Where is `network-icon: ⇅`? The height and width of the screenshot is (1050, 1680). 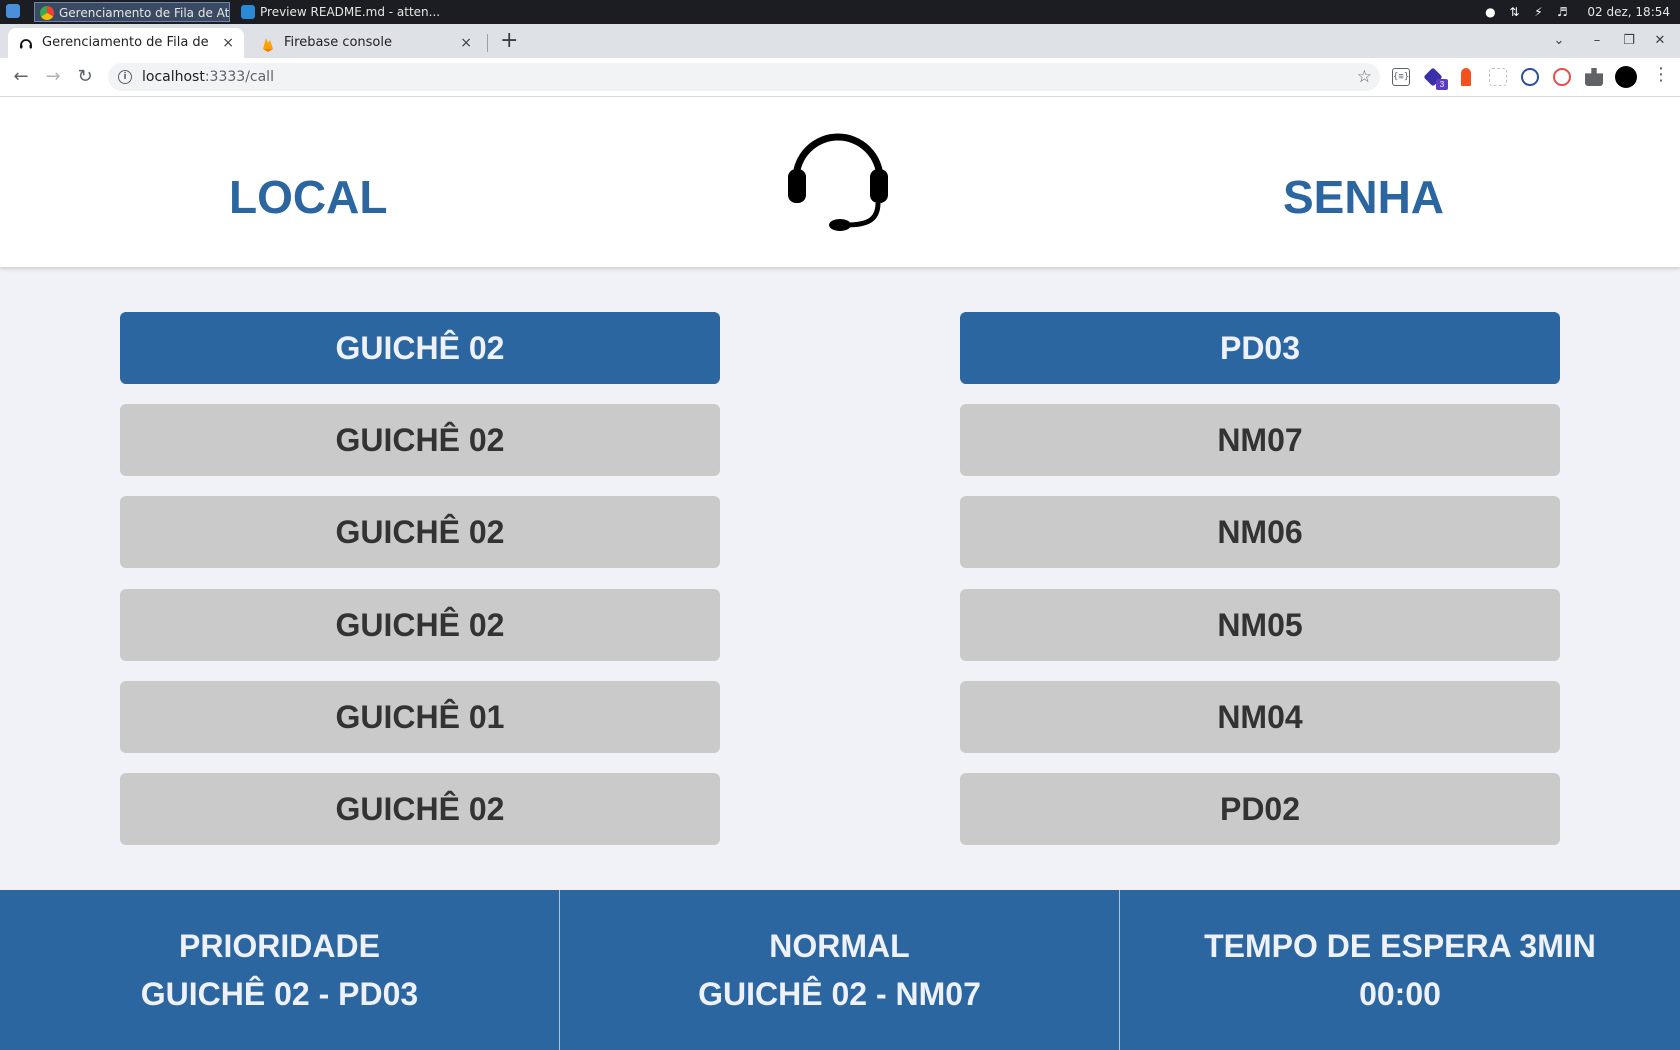
network-icon: ⇅ is located at coordinates (1514, 12).